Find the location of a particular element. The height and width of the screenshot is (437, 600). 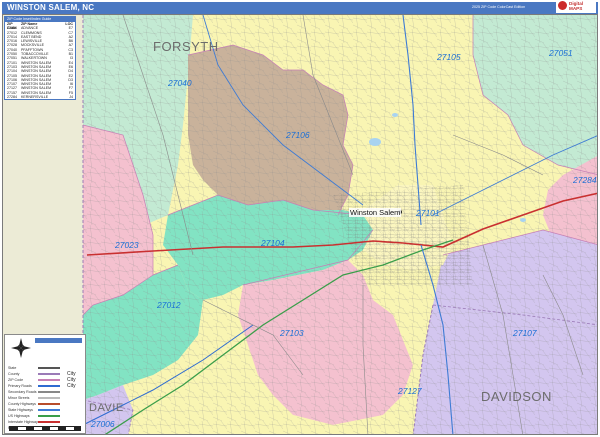

zip-label-27105: 27105 is located at coordinates (449, 57).